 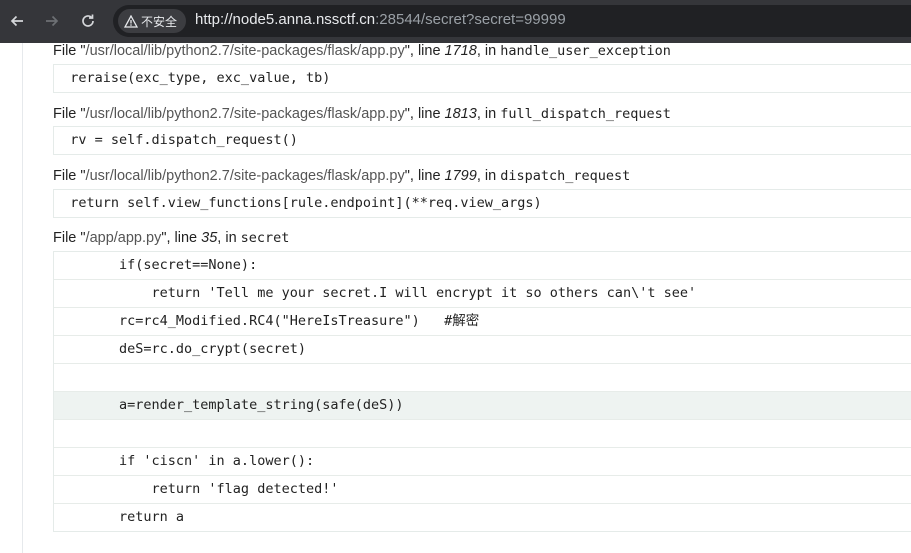 What do you see at coordinates (482, 461) in the screenshot?
I see `code-line: if 'ciscn' in a.lower():` at bounding box center [482, 461].